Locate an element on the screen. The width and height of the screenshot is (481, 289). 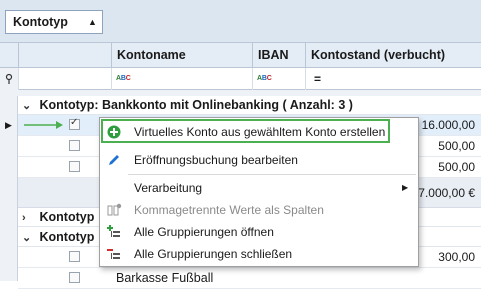
column-header-kontostand: Kontostand (verbucht) is located at coordinates (393, 55).